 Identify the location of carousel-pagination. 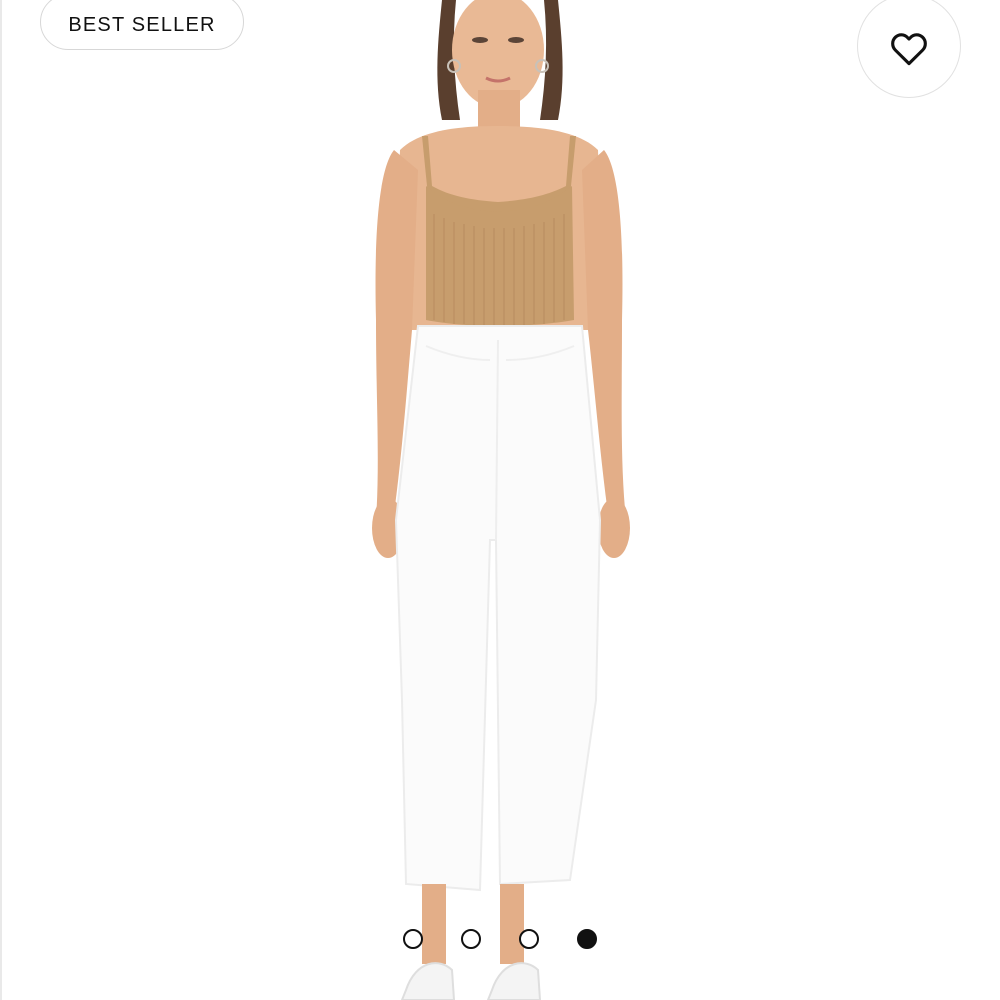
(500, 939).